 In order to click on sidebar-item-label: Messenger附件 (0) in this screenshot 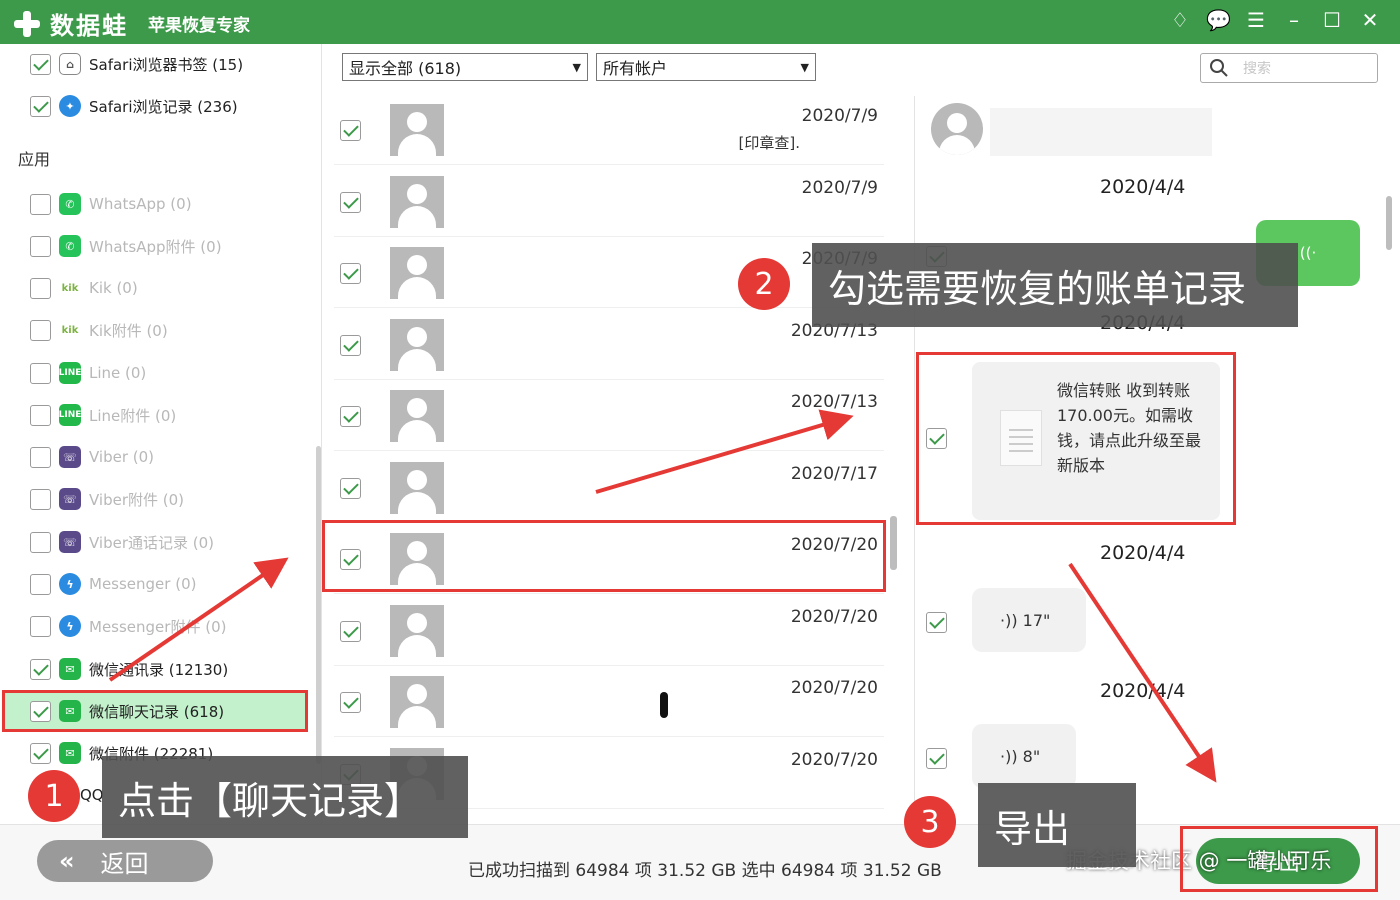, I will do `click(158, 626)`.